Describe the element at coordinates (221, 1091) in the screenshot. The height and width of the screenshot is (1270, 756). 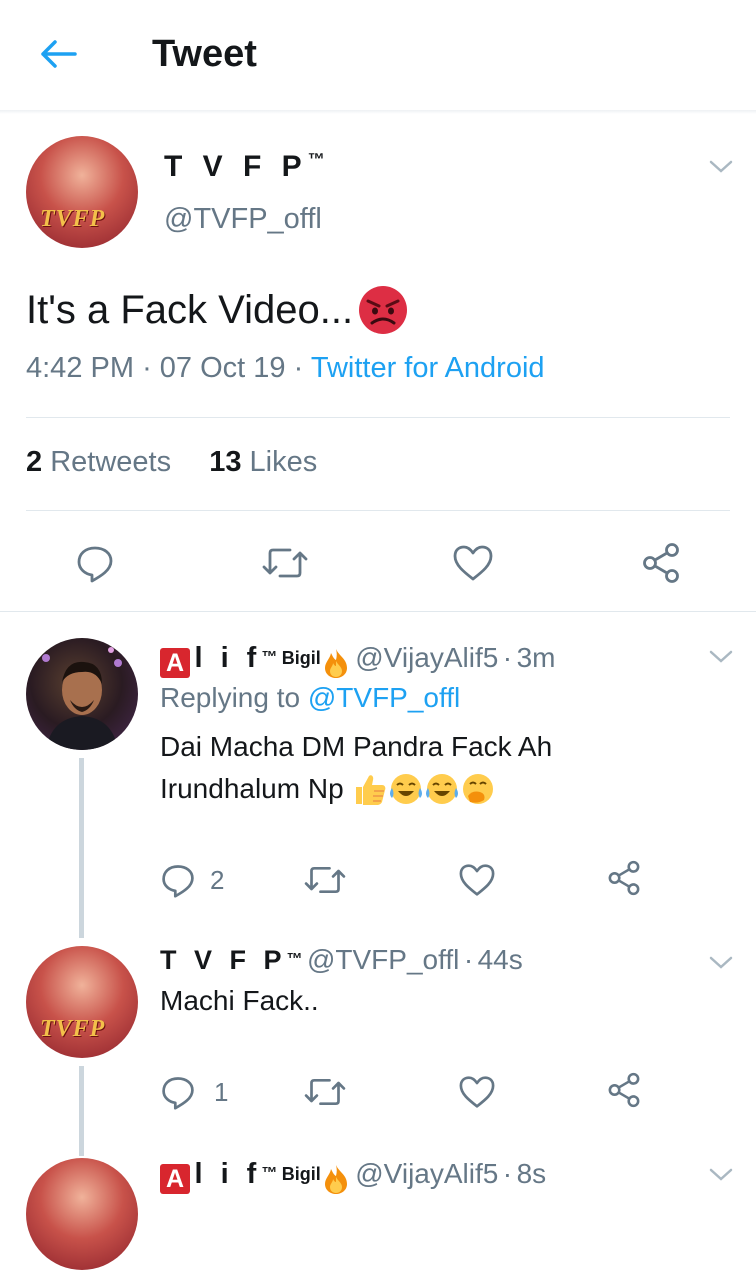
I see `reply-count: 1` at that location.